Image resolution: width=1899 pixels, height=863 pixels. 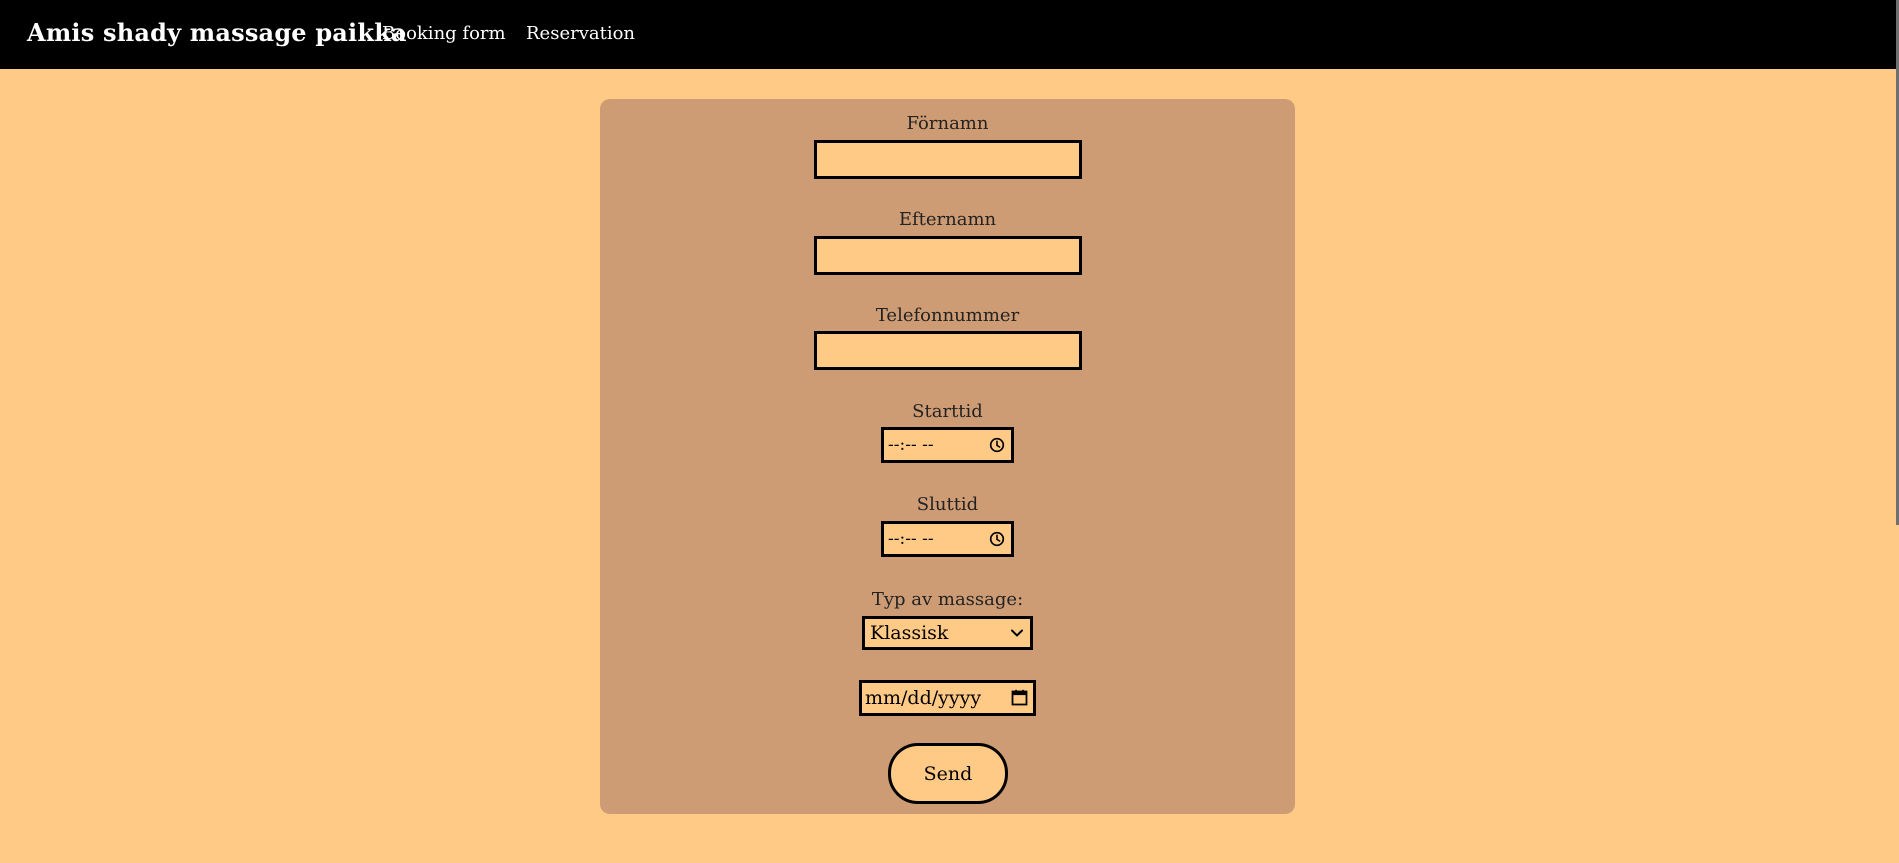 I want to click on massage-type-select: Klassisk, so click(x=947, y=633).